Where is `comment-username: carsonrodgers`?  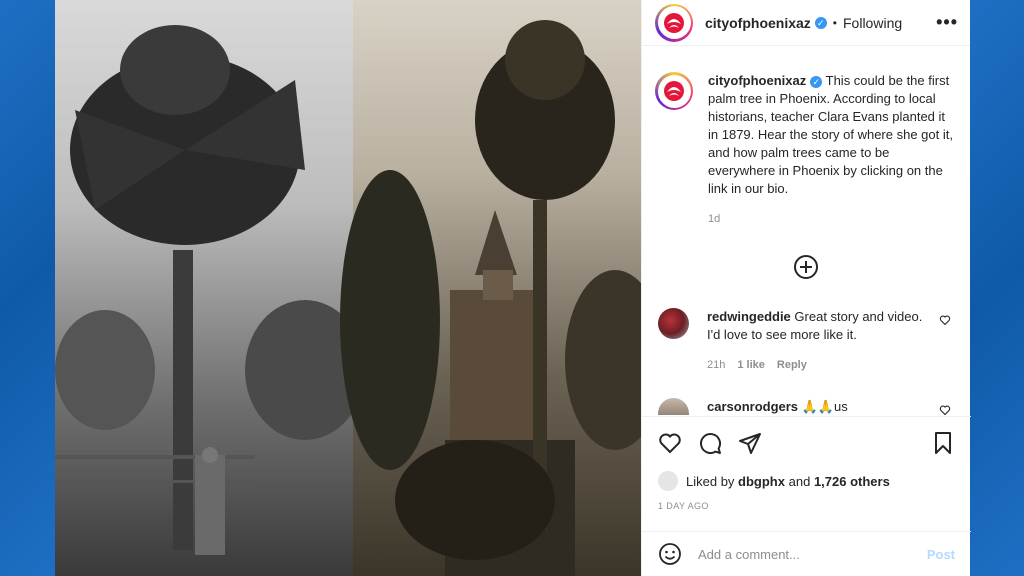
comment-username: carsonrodgers is located at coordinates (752, 406).